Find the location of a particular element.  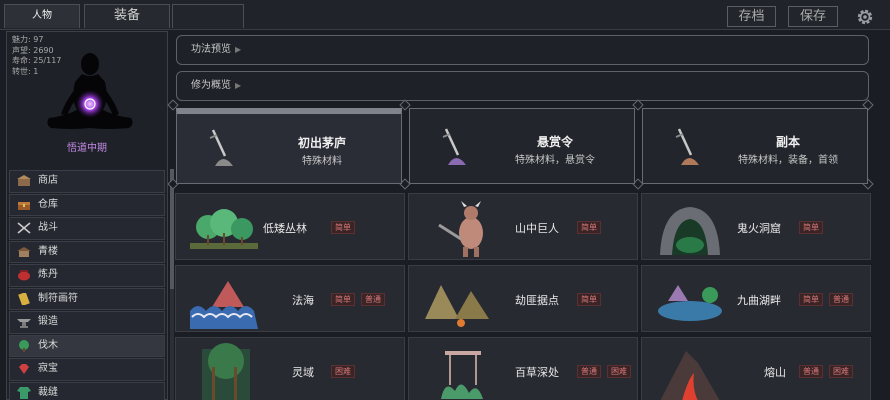

archive-button: 存档 is located at coordinates (751, 16).